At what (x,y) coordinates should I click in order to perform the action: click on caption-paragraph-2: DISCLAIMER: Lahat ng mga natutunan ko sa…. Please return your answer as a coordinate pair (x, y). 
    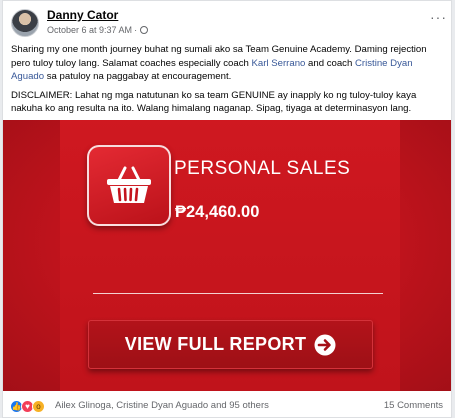
    Looking at the image, I should click on (214, 102).